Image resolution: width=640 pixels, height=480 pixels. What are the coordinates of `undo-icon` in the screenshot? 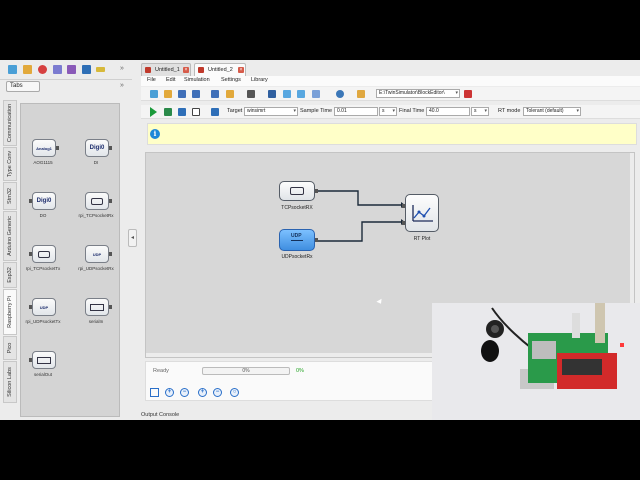 It's located at (316, 94).